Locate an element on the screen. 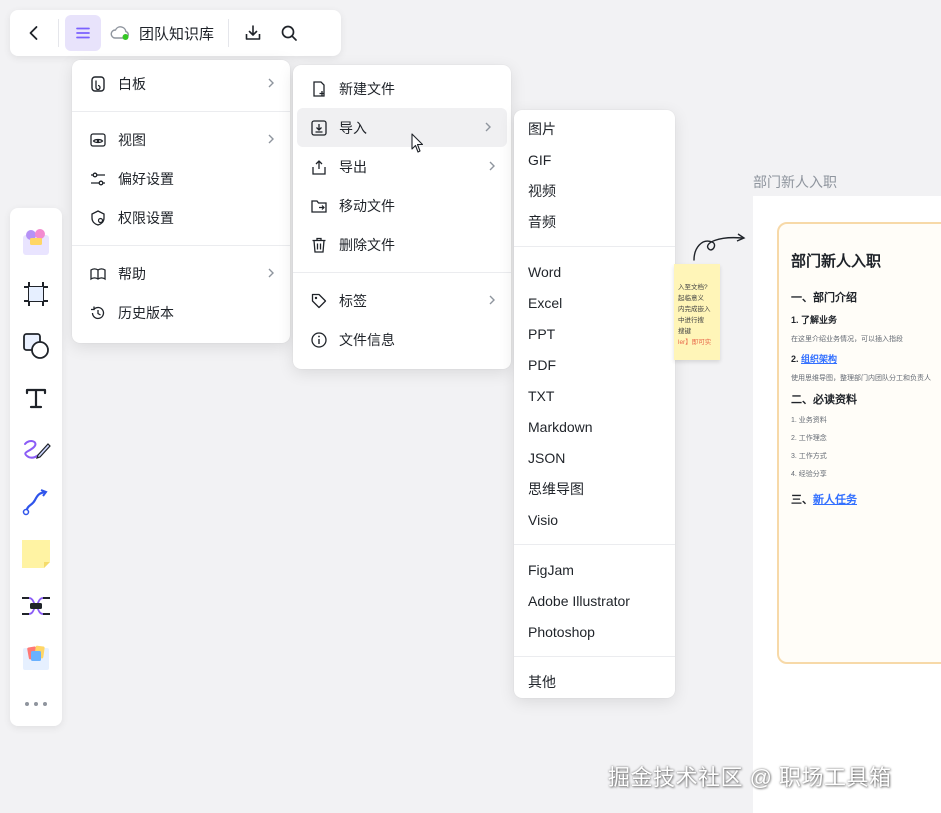 The width and height of the screenshot is (941, 813). import-item-word: Word is located at coordinates (594, 271).